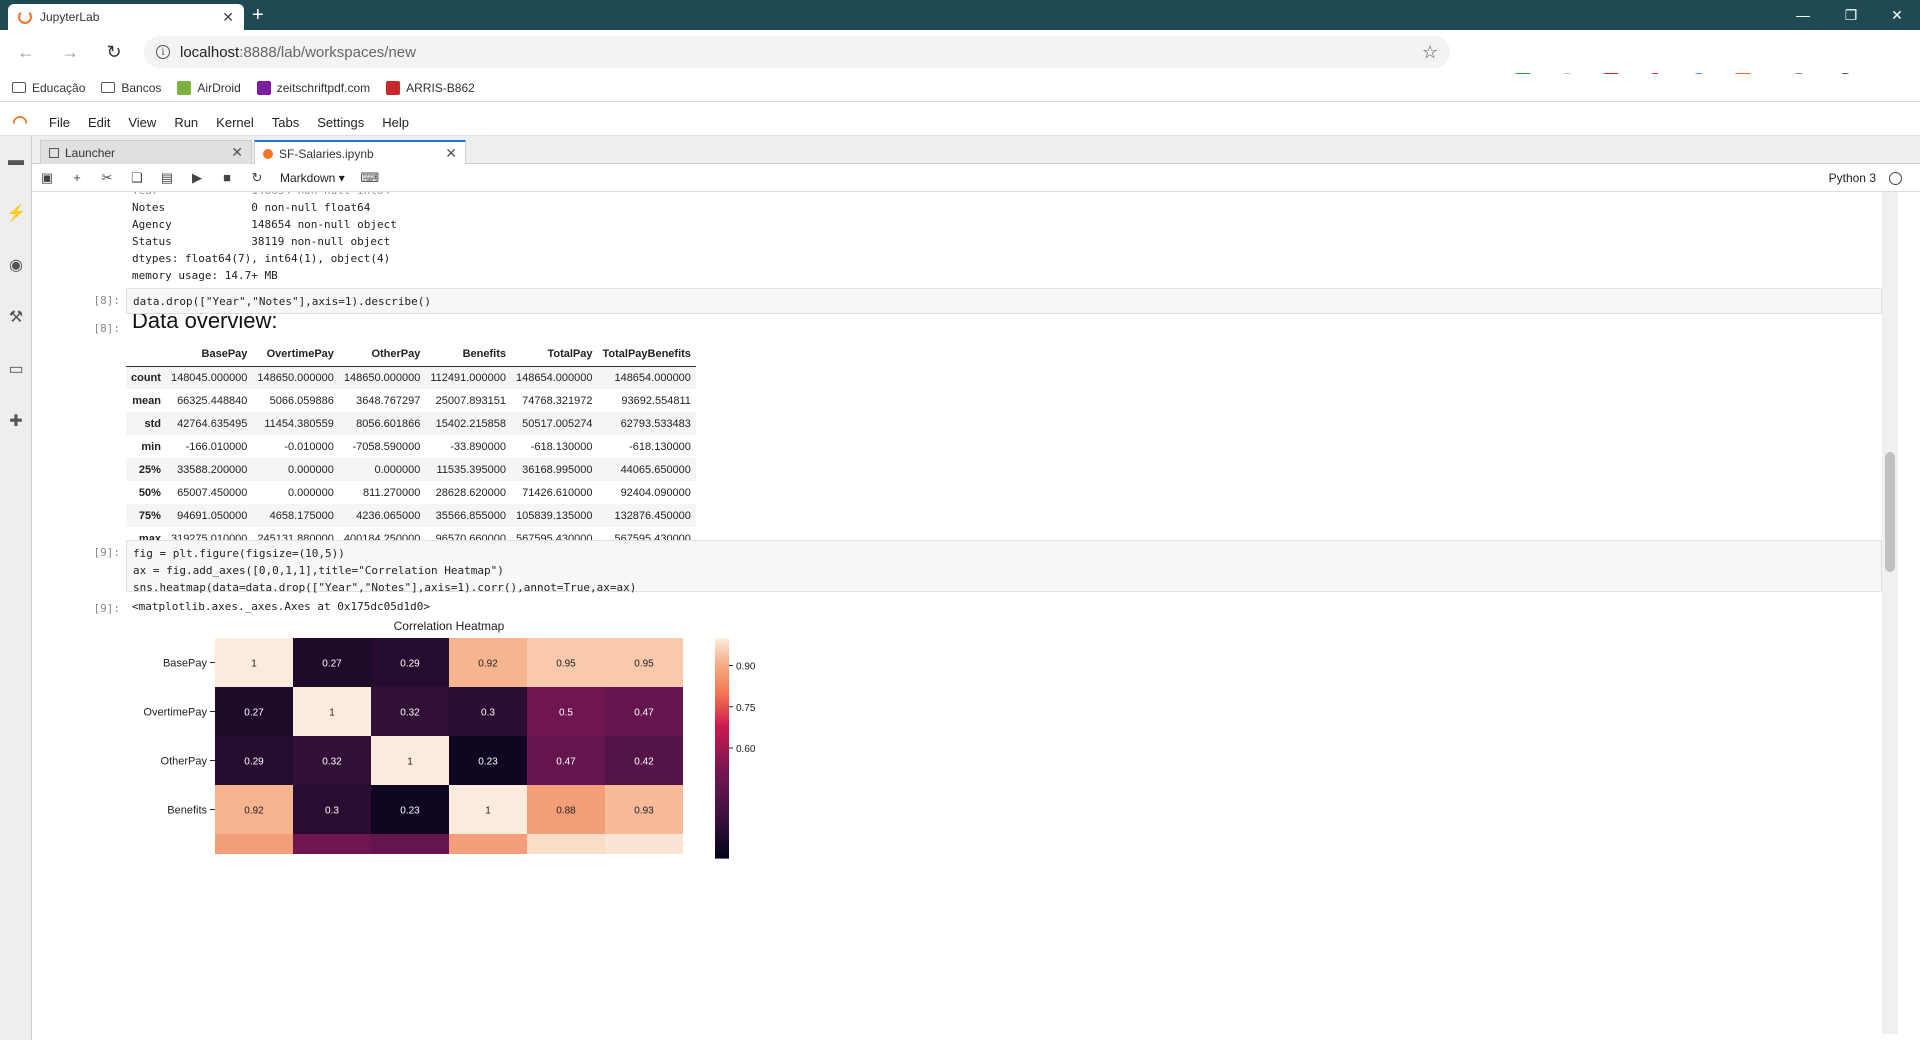  I want to click on keyboard-icon: ⌨, so click(370, 178).